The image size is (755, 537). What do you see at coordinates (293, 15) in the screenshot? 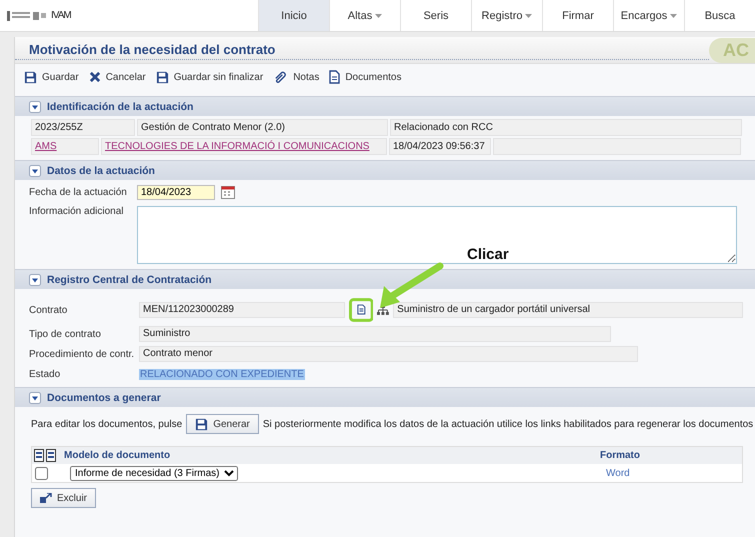
I see `nav-tab: Inicio` at bounding box center [293, 15].